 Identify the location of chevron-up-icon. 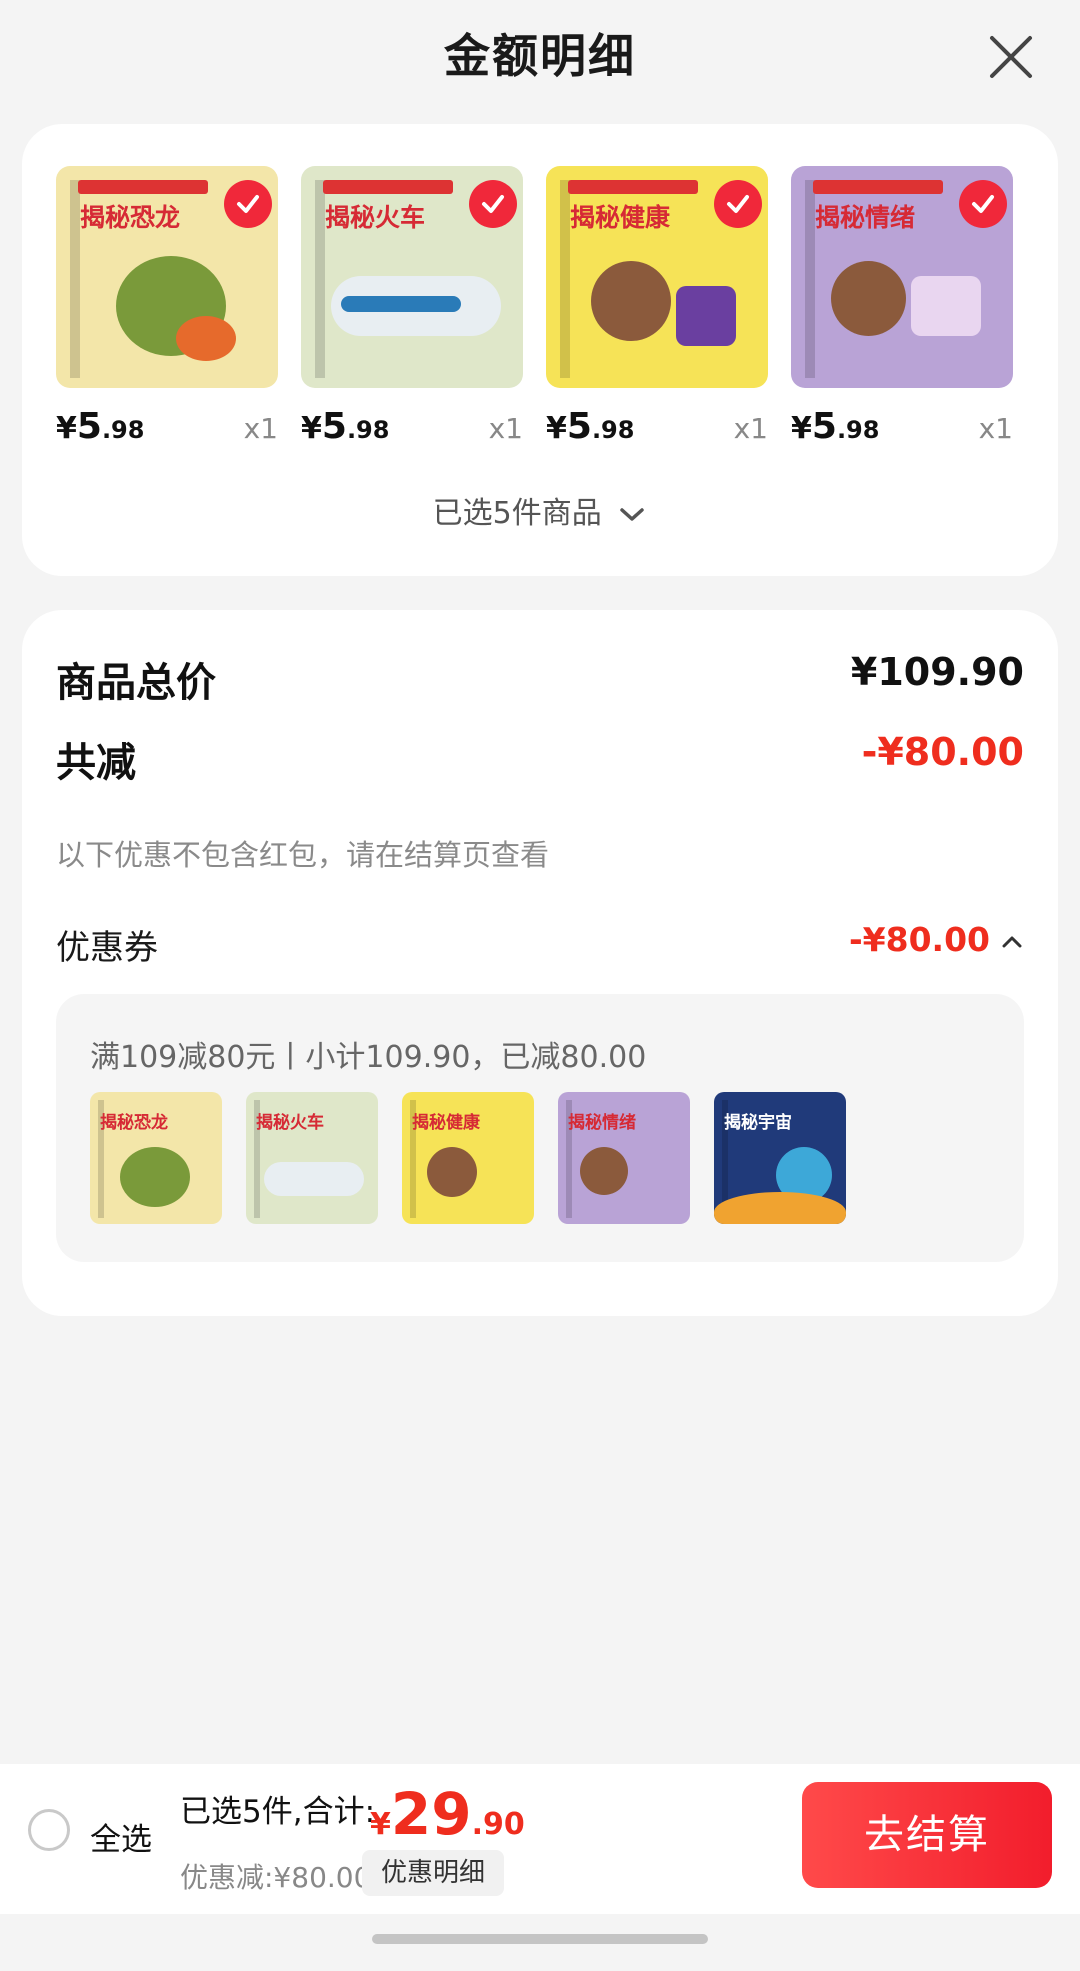
(1012, 942).